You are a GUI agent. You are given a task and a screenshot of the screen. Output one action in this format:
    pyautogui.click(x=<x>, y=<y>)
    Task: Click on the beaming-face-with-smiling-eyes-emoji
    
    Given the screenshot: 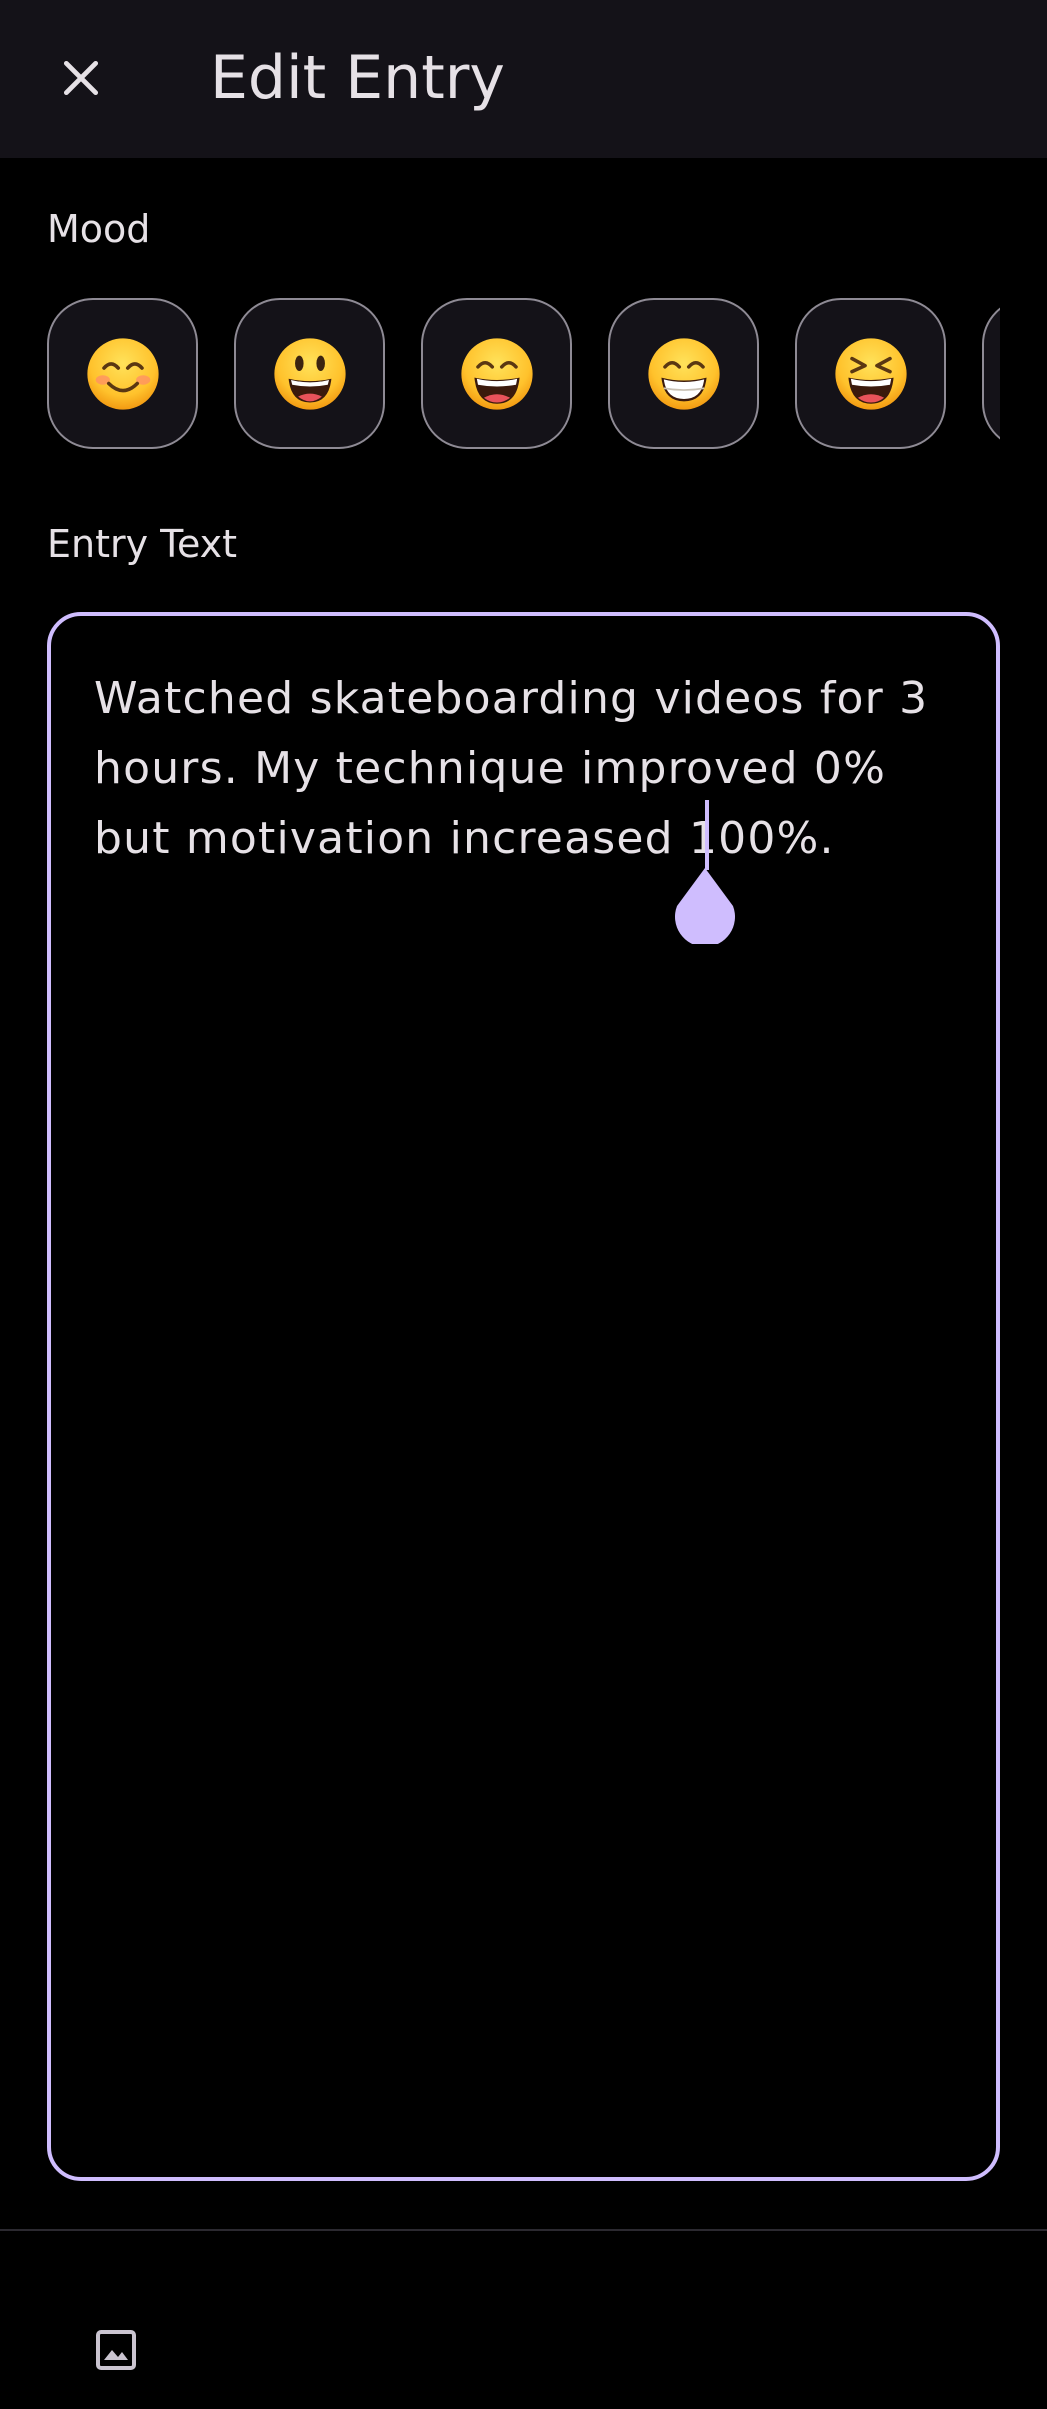 What is the action you would take?
    pyautogui.click(x=683, y=373)
    